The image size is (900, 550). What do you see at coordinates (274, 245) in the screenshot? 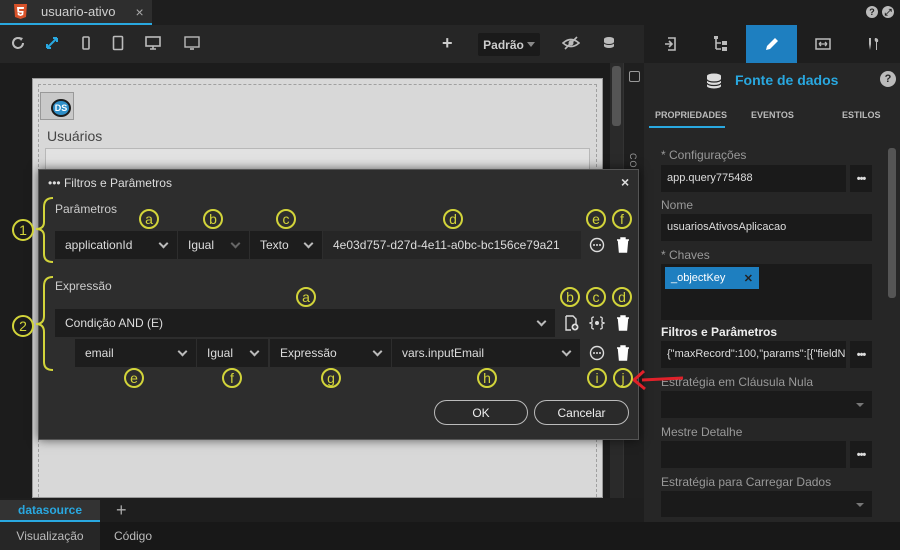
I see `param-type-value: Texto` at bounding box center [274, 245].